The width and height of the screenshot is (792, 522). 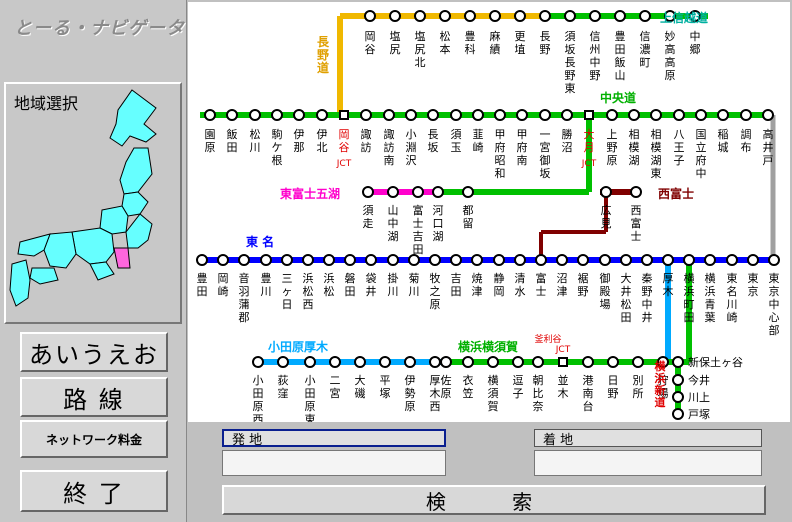 I want to click on from-label: 発 地, so click(x=334, y=438).